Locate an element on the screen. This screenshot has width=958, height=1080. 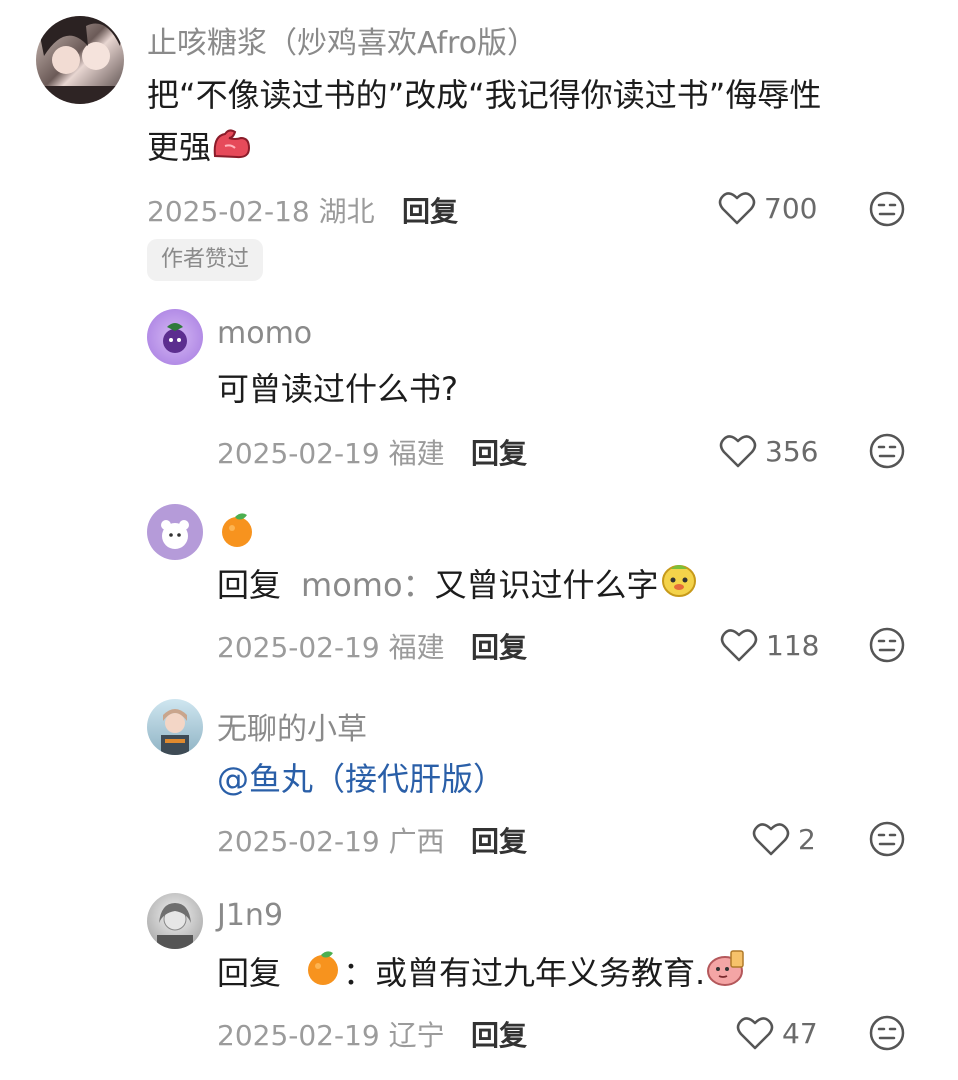
reply-target-username: momo： is located at coordinates (368, 585).